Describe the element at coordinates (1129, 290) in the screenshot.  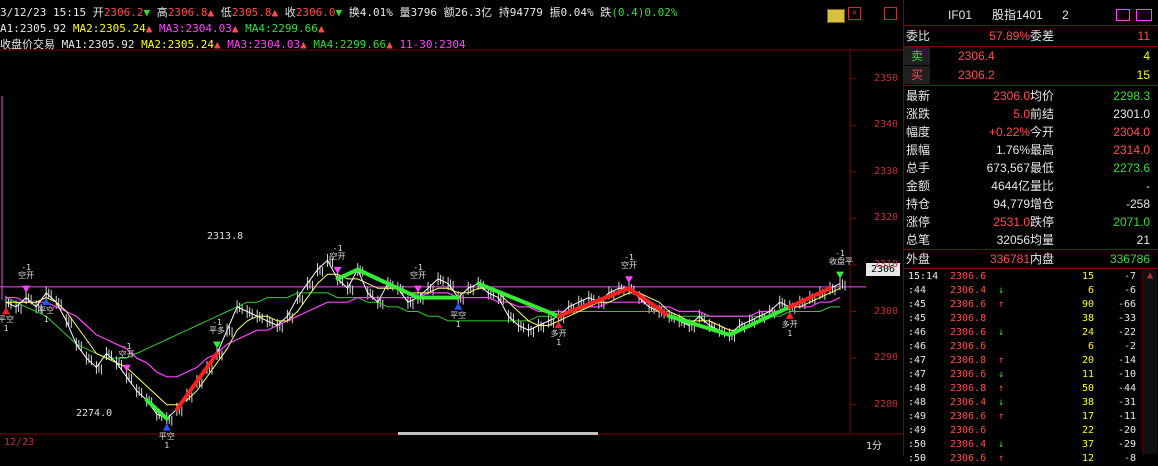
I see `tick-oi-change: -6` at that location.